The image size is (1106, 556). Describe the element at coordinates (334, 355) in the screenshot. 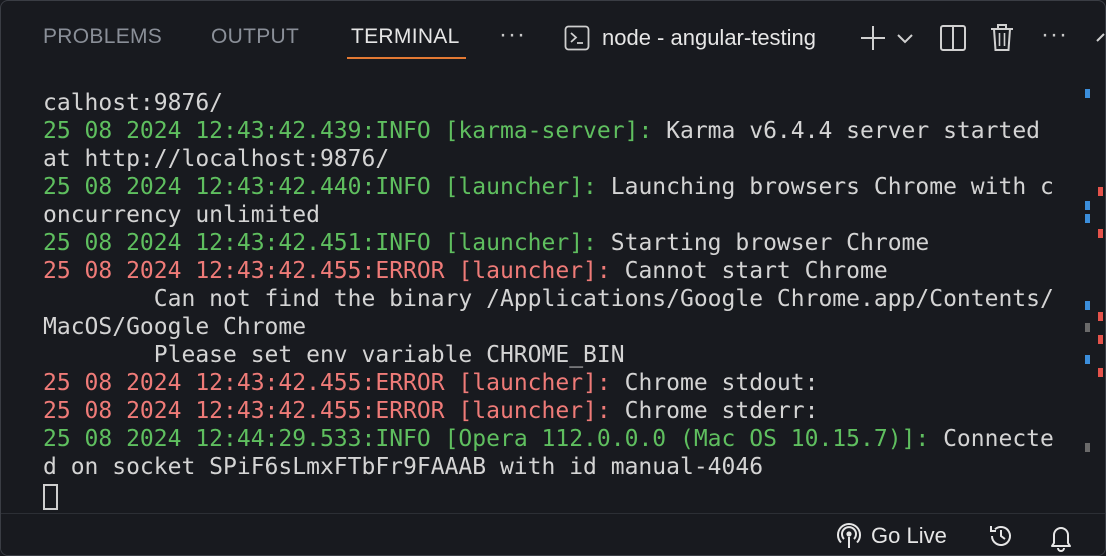

I see `terminal-line: Please set env variable CHROME_BIN` at that location.